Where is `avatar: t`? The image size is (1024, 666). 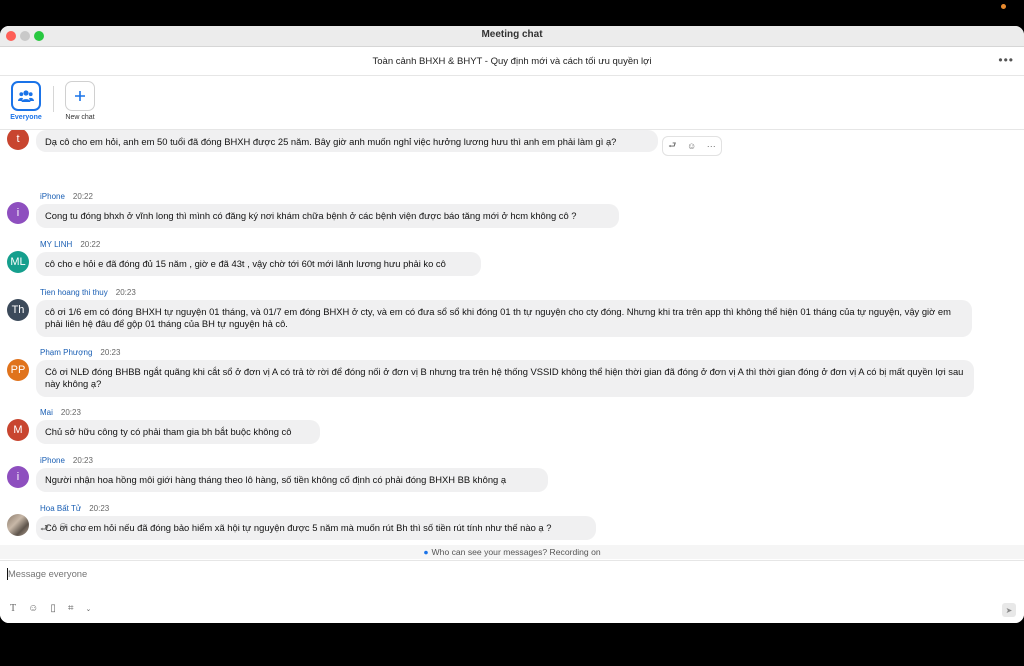 avatar: t is located at coordinates (18, 140).